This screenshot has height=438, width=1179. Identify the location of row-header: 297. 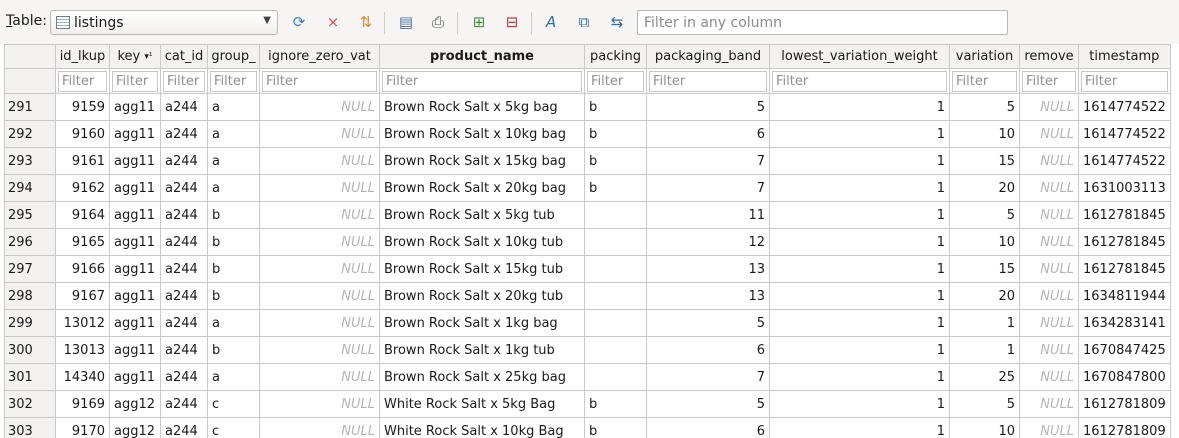
(30, 269).